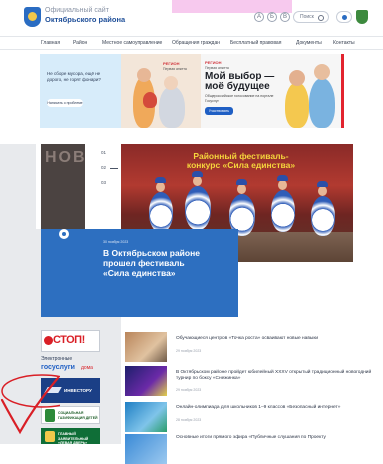 The image size is (383, 464). What do you see at coordinates (80, 43) in the screenshot?
I see `nav-item-district: Район` at bounding box center [80, 43].